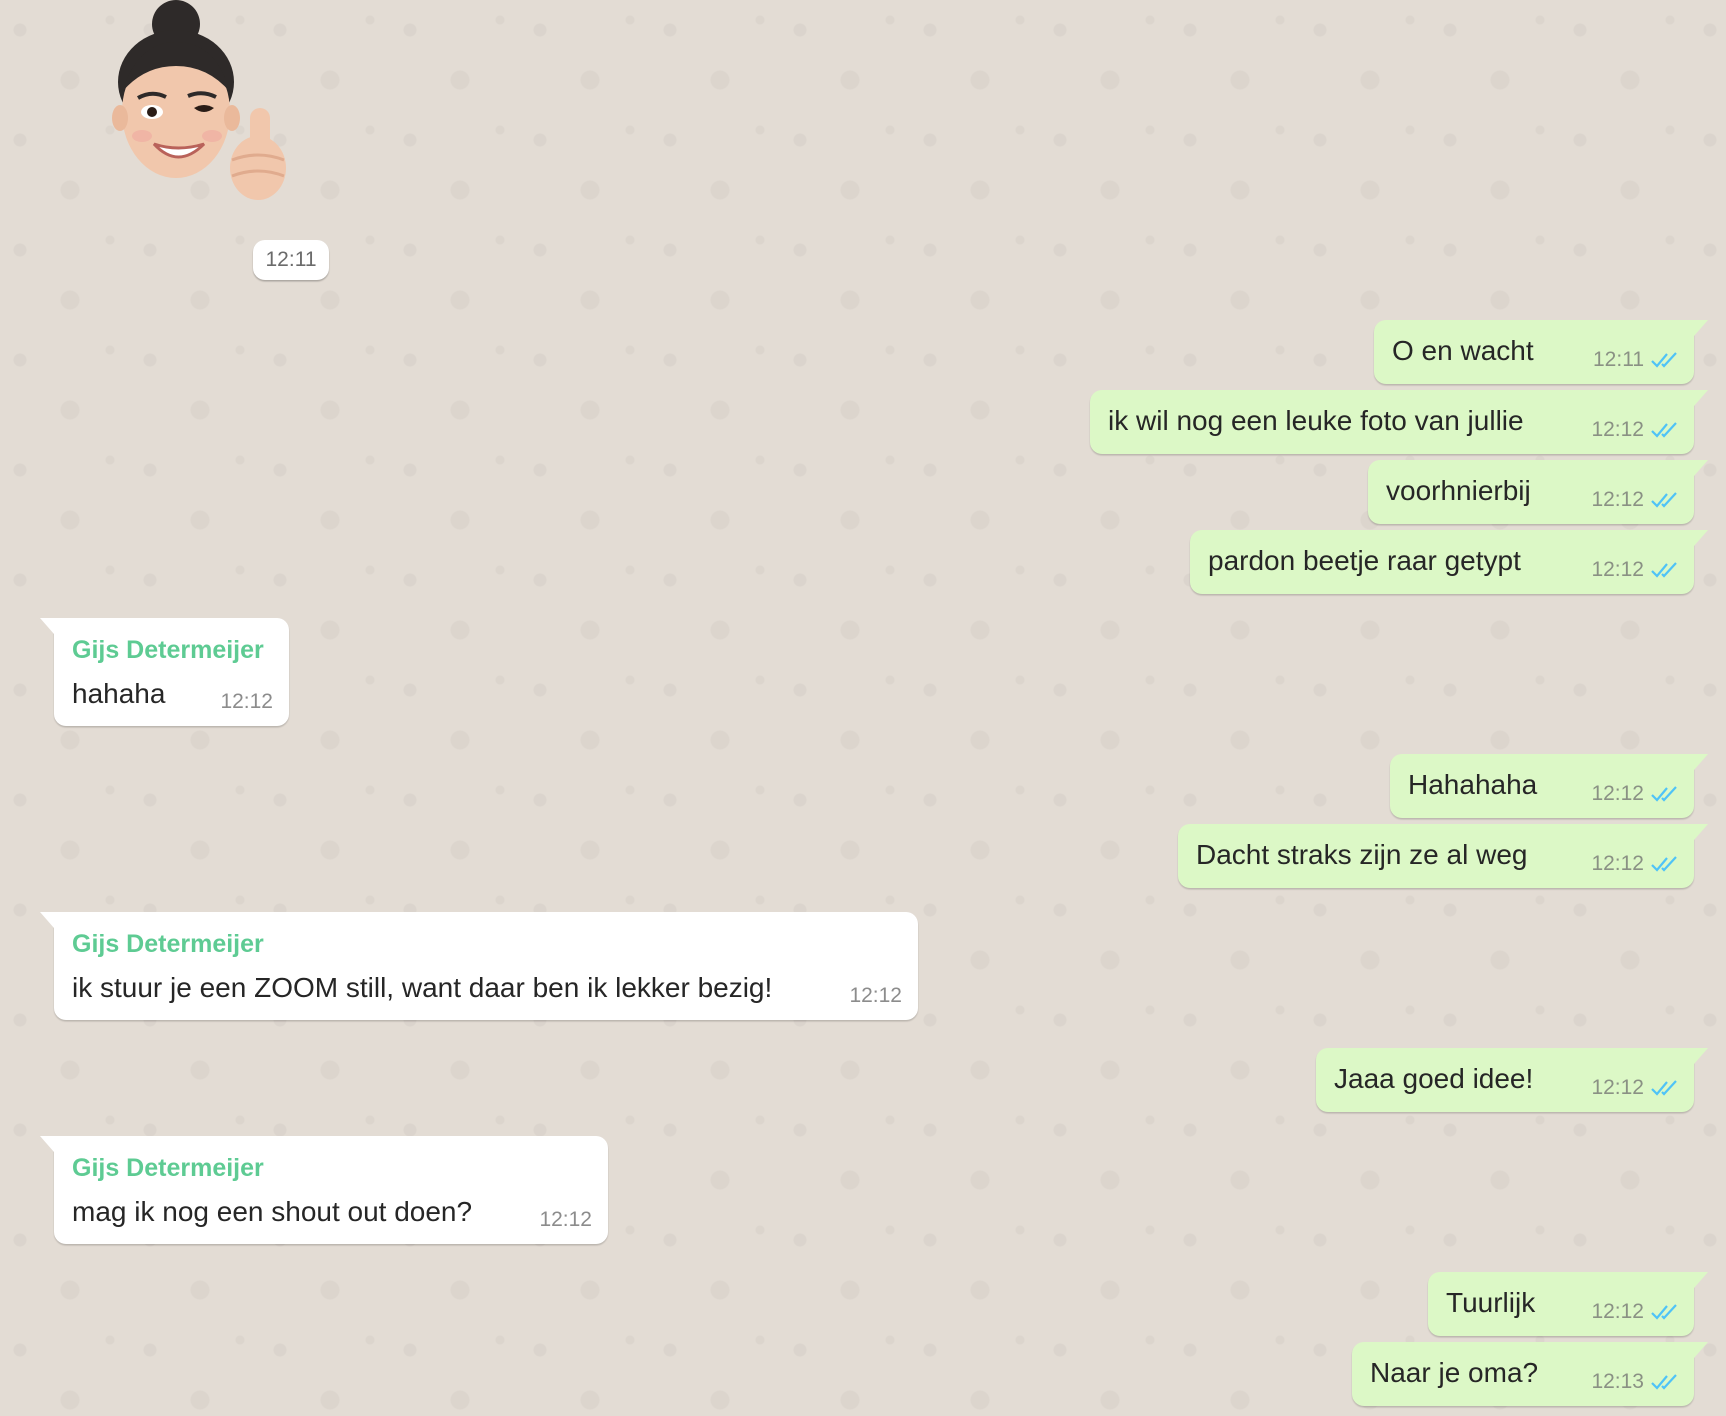 This screenshot has width=1726, height=1416. I want to click on memoji-thumbs-up-icon, so click(199, 100).